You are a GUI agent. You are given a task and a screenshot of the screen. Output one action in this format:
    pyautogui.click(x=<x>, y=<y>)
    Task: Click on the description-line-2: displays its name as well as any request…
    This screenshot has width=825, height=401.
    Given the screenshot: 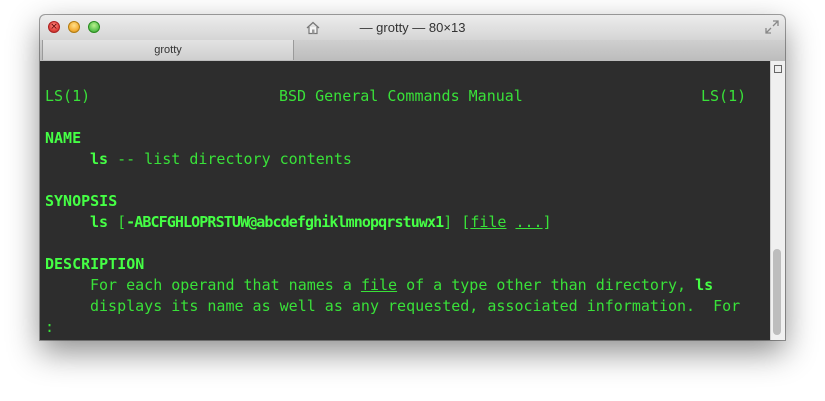 What is the action you would take?
    pyautogui.click(x=415, y=306)
    